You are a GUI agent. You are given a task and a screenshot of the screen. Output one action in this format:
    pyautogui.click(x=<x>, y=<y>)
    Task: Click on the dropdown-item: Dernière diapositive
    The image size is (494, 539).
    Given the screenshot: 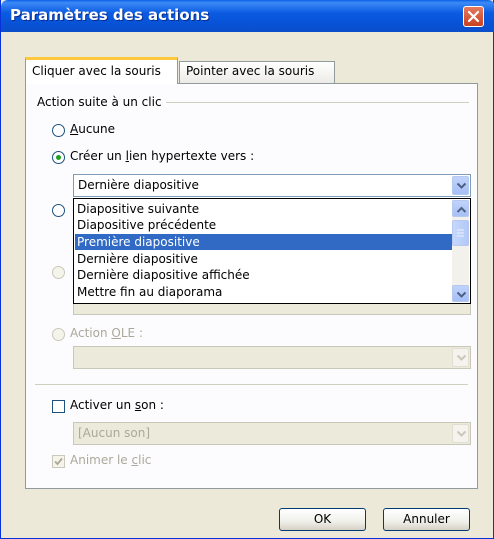 What is the action you would take?
    pyautogui.click(x=263, y=259)
    